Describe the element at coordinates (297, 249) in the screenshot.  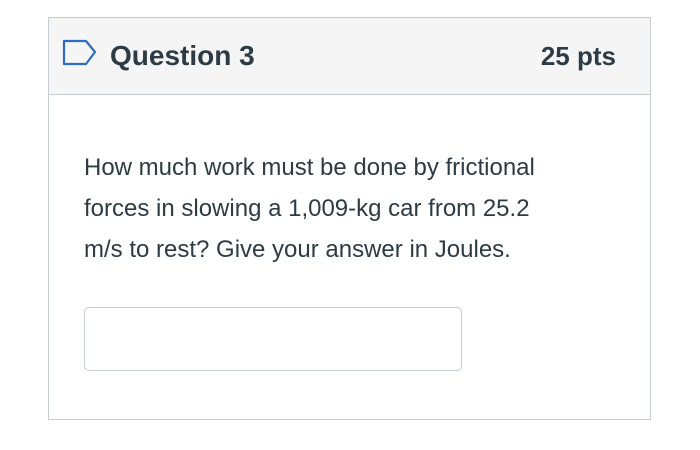
I see `question-text-line: m/s to rest? Give your answer in Joules.` at that location.